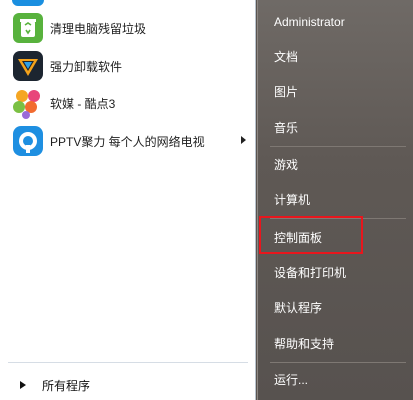  Describe the element at coordinates (28, 141) in the screenshot. I see `pptv-icon` at that location.